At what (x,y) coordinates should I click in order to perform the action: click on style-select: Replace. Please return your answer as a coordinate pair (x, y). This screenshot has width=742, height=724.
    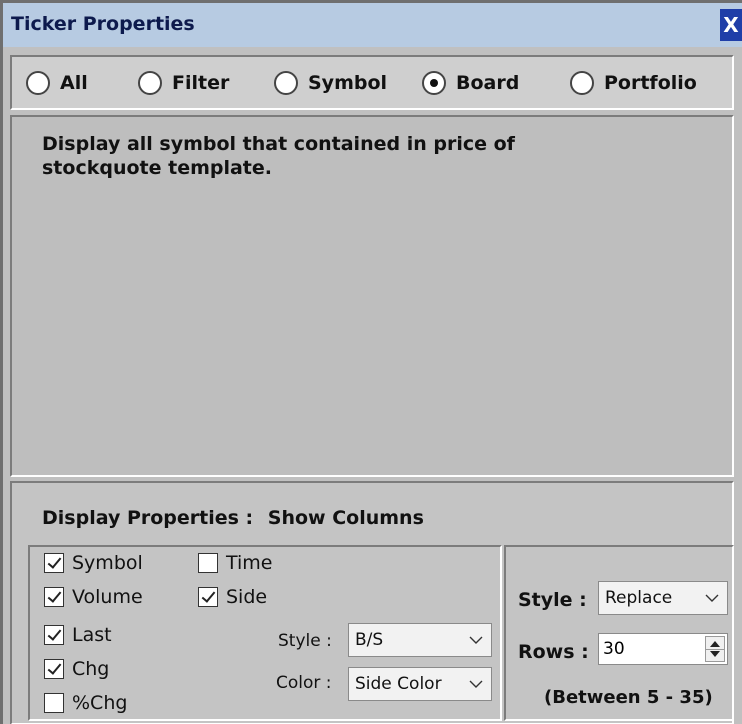
    Looking at the image, I should click on (663, 598).